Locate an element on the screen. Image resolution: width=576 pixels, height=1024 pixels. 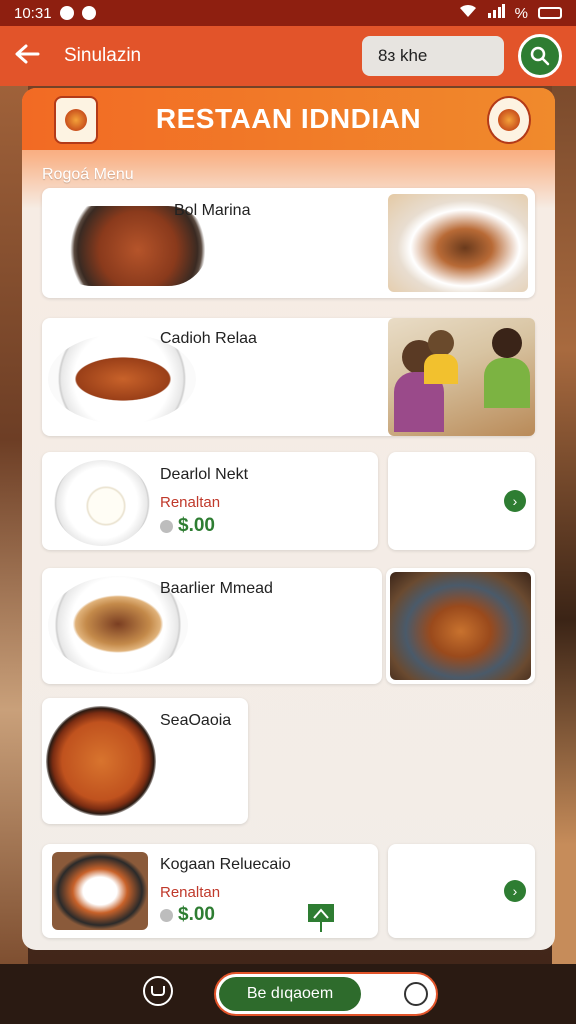
restaurant-banner: RESTAAN IDNDIAN is located at coordinates (288, 119).